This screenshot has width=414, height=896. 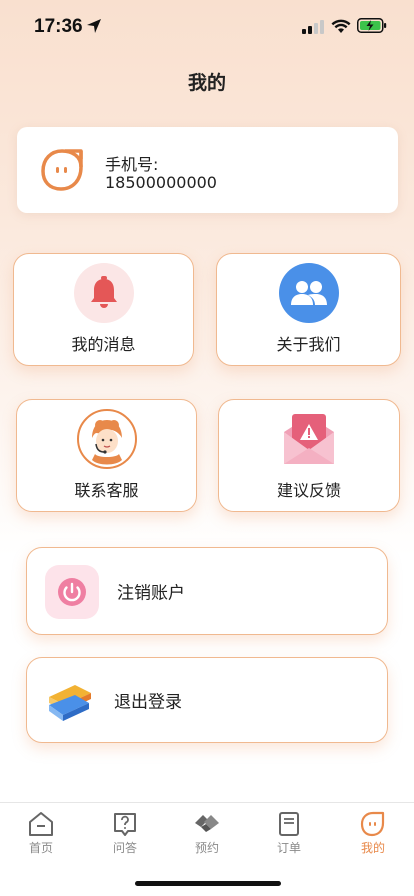 I want to click on customer-service-icon, so click(x=106, y=439).